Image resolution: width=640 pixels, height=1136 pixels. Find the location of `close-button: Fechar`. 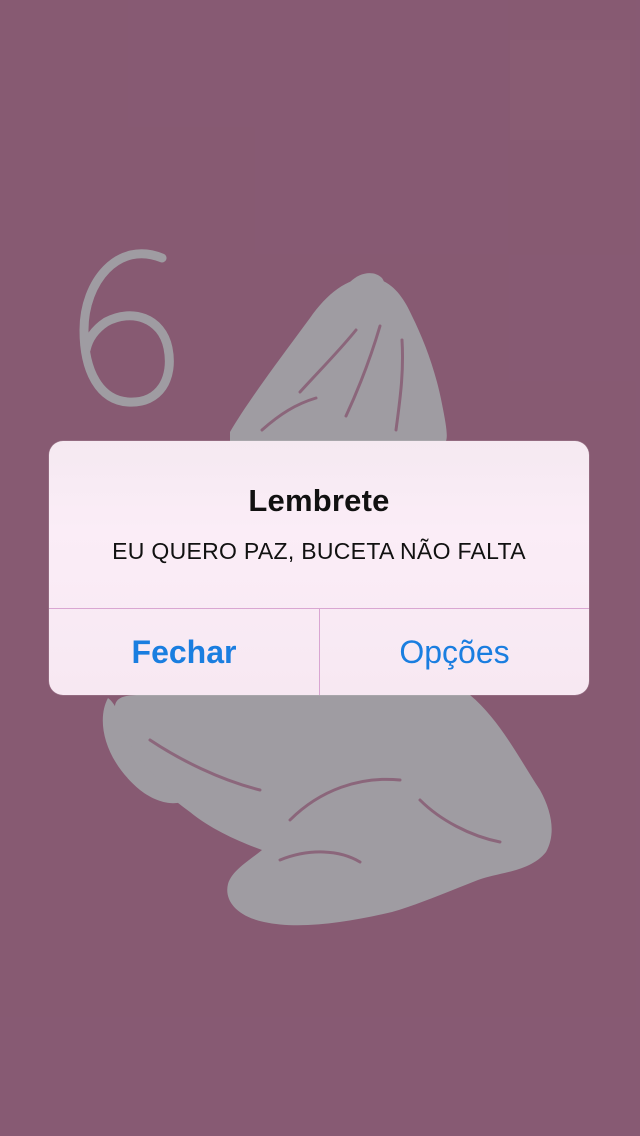

close-button: Fechar is located at coordinates (184, 652).